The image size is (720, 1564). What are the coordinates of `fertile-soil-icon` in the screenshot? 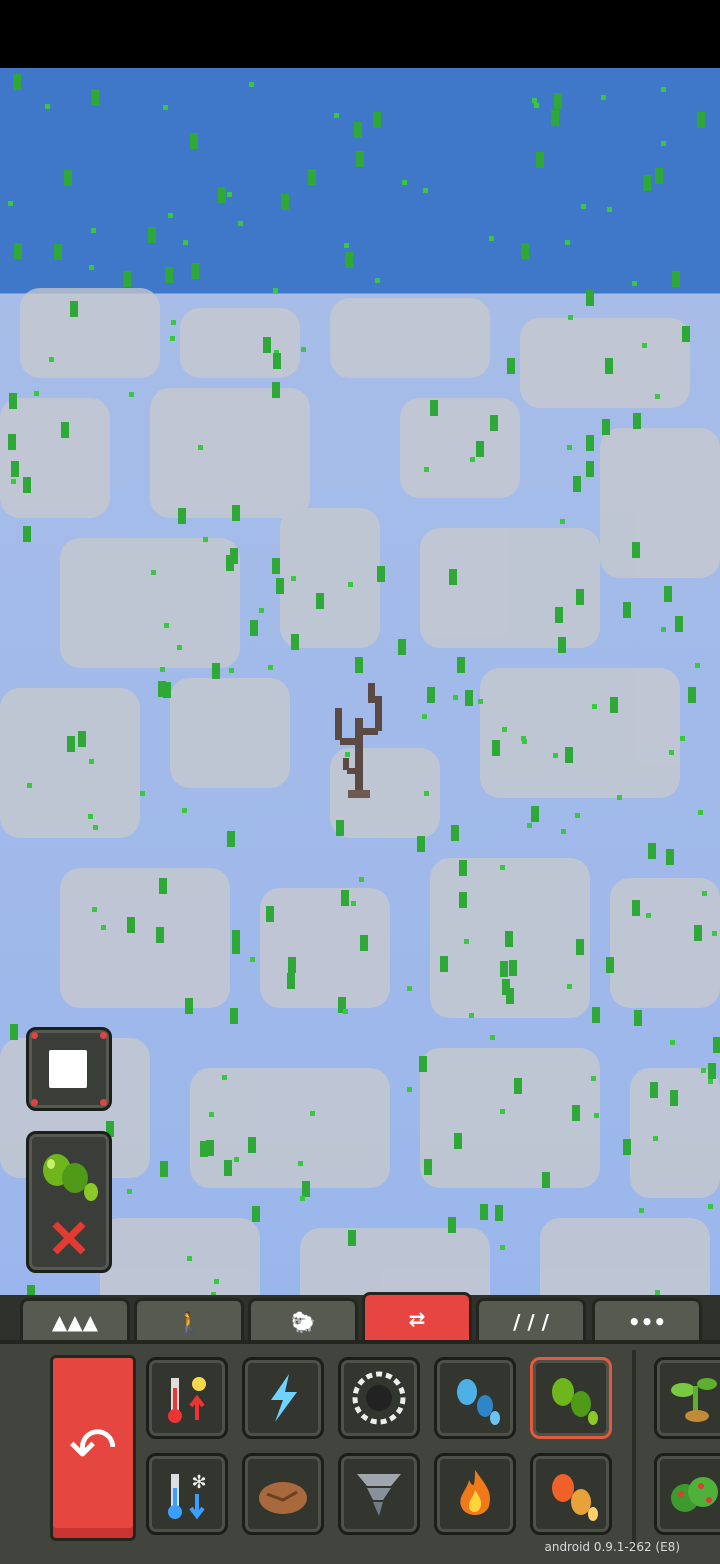 It's located at (283, 1498).